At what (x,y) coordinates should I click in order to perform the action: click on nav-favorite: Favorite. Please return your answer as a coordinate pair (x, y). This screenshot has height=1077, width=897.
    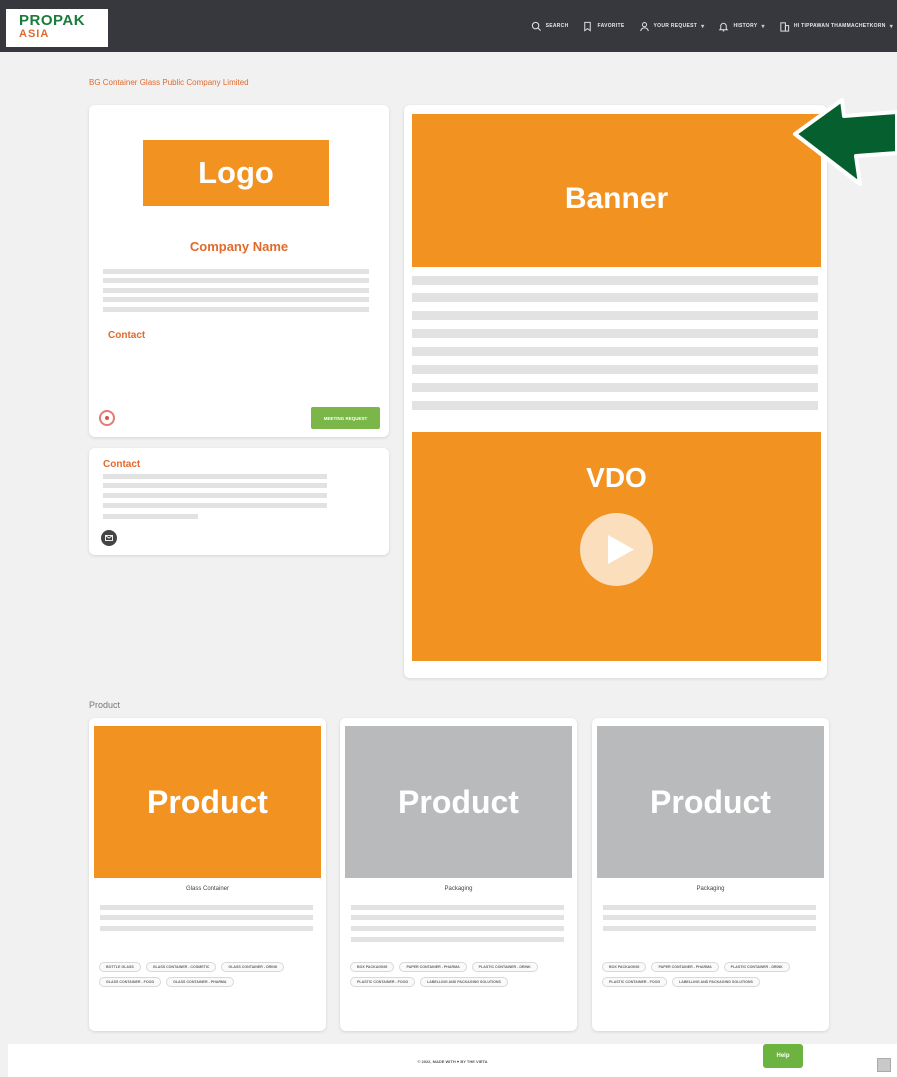
    Looking at the image, I should click on (603, 26).